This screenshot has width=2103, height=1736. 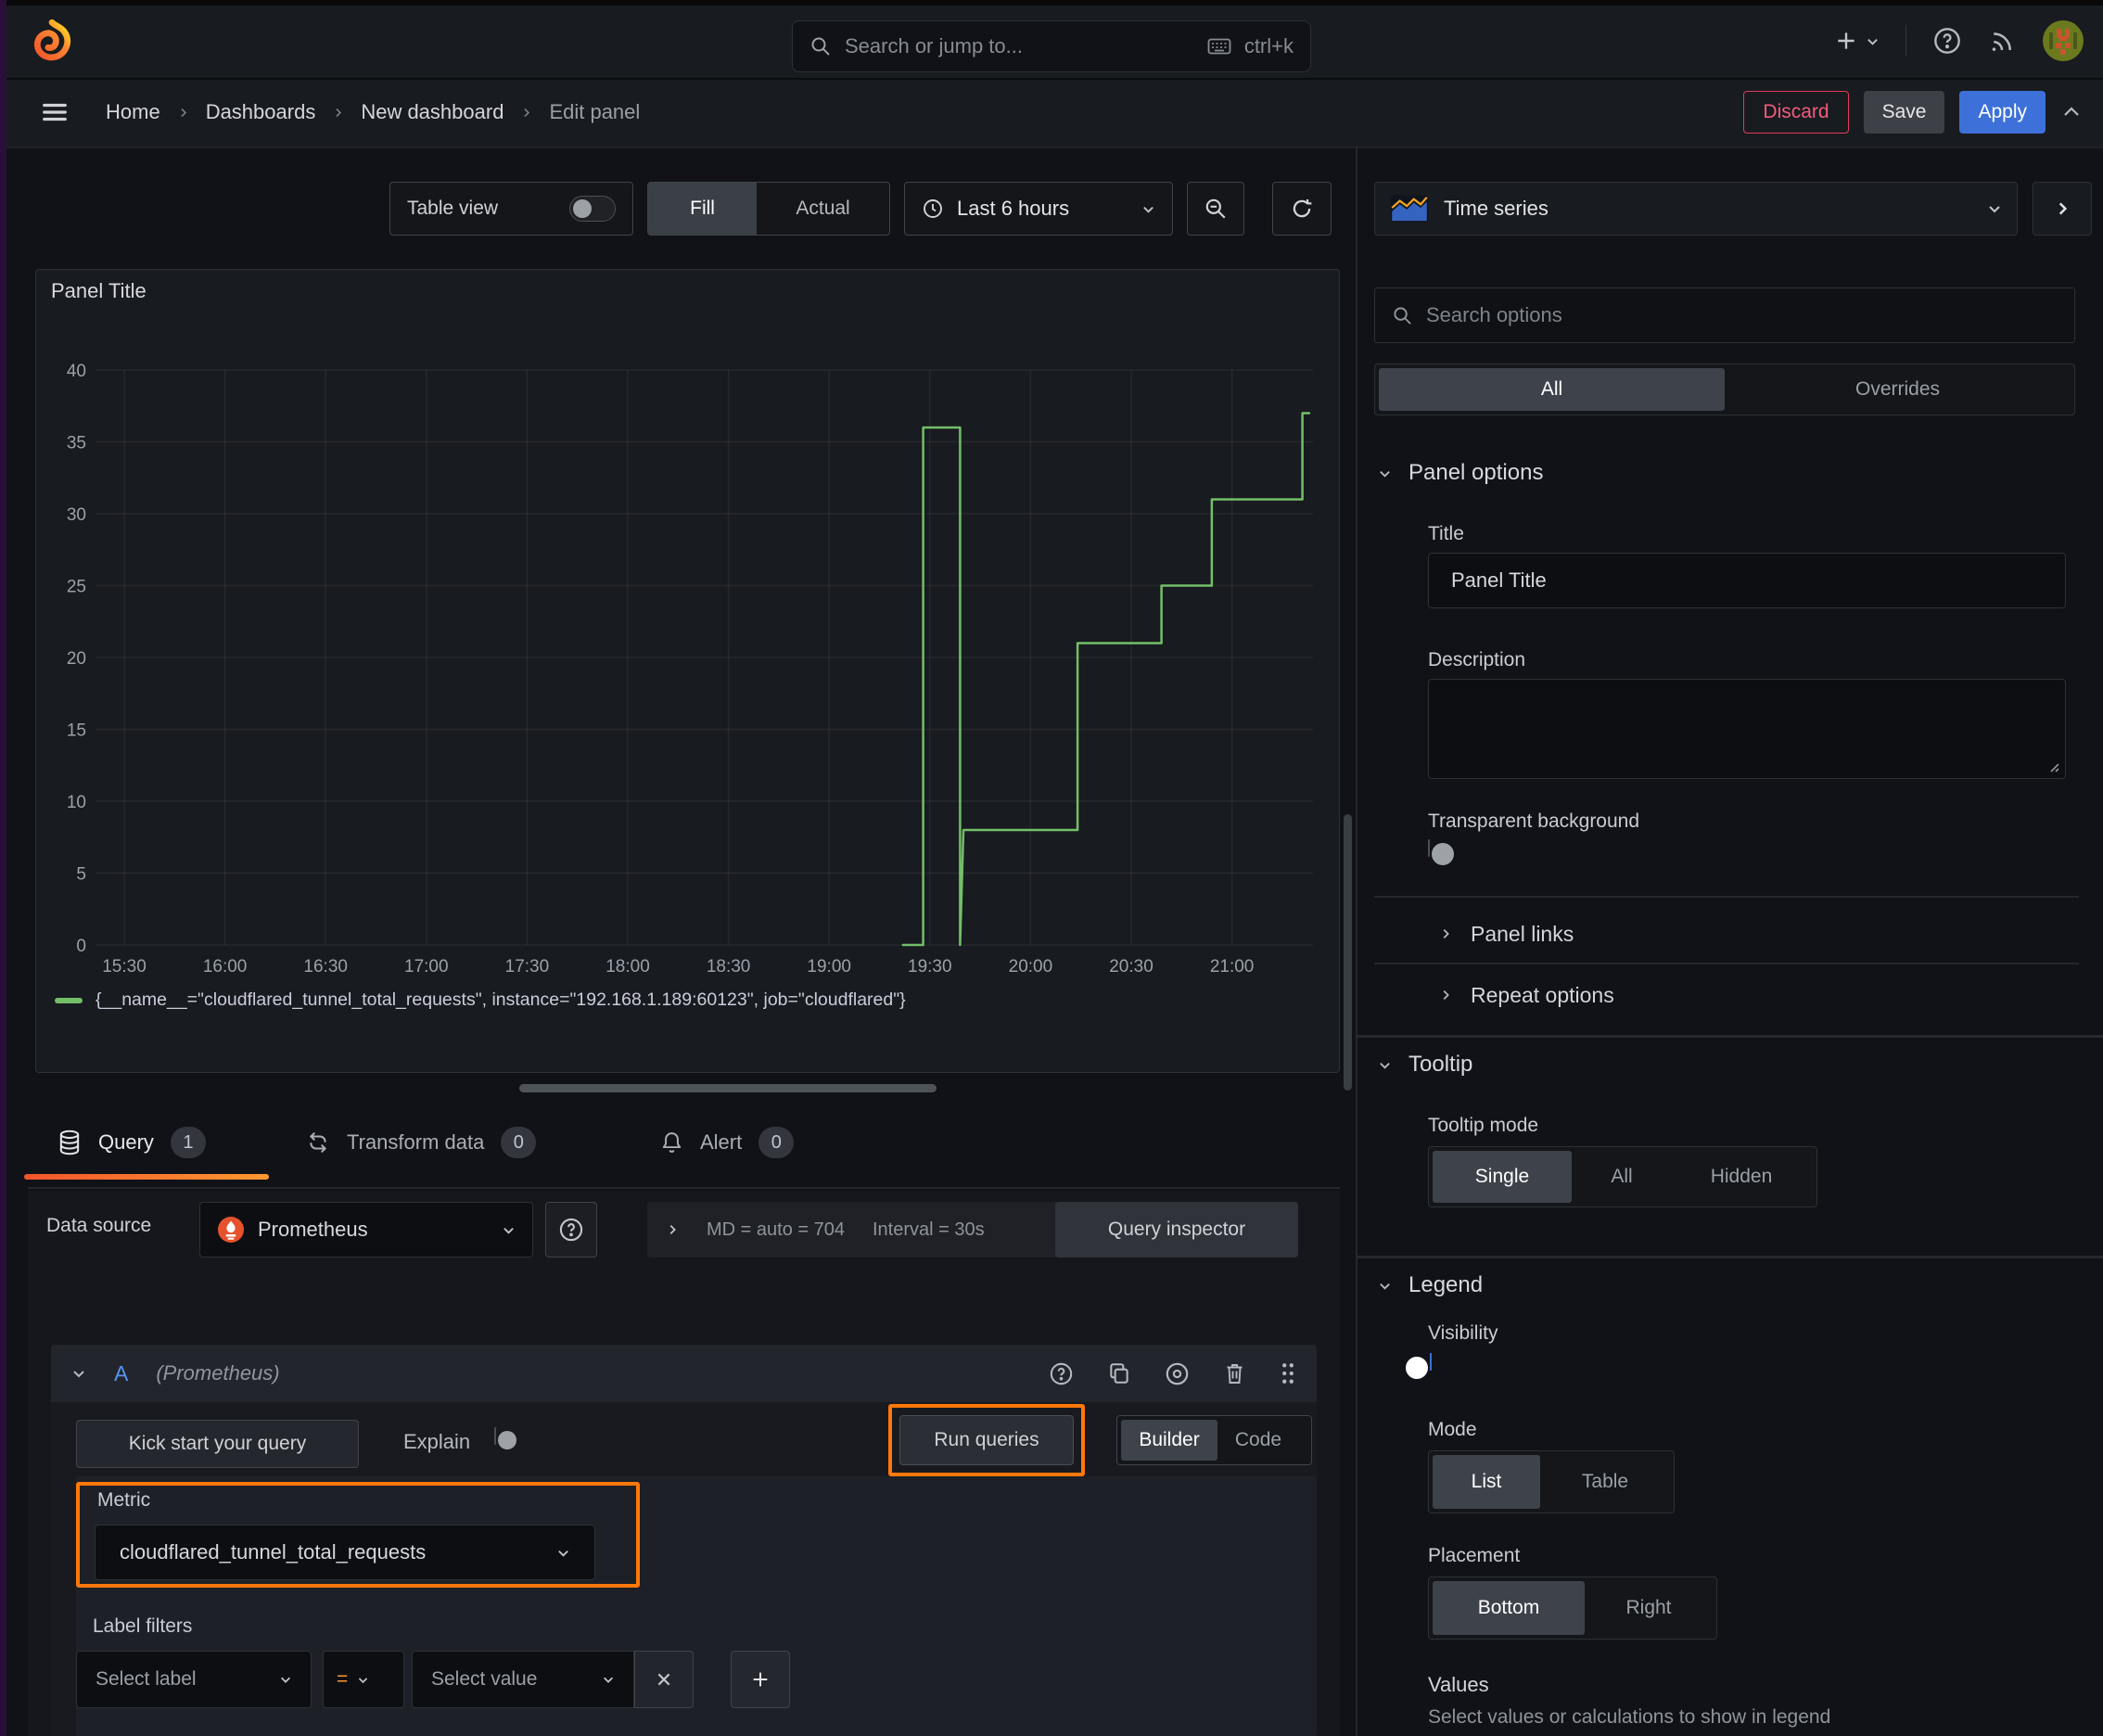 What do you see at coordinates (986, 1440) in the screenshot?
I see `run-queries-button: Run queries` at bounding box center [986, 1440].